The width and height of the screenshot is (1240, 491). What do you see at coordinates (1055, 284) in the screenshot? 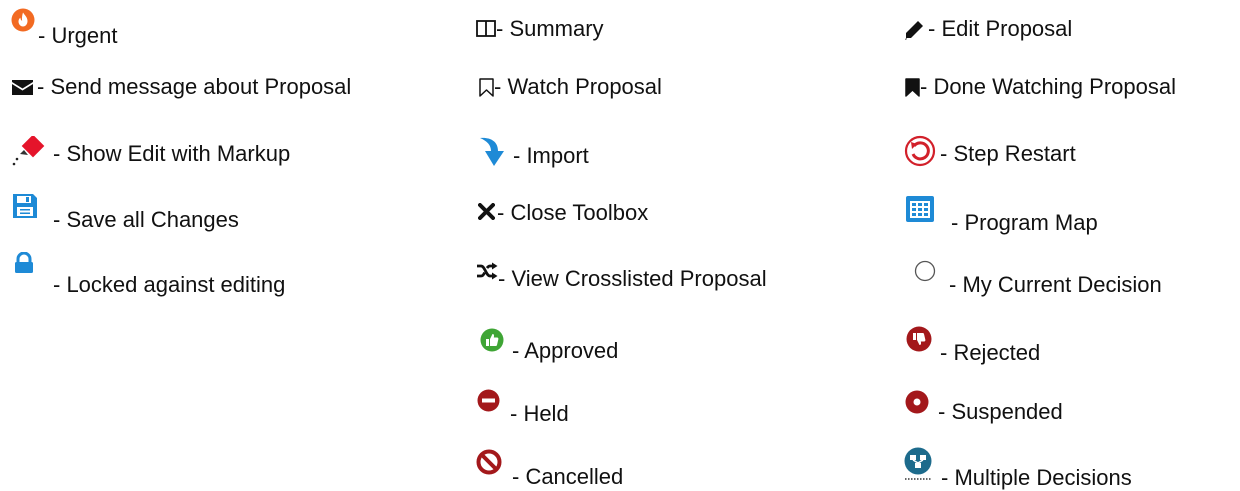
I see `legend-label: - My Current Decision` at bounding box center [1055, 284].